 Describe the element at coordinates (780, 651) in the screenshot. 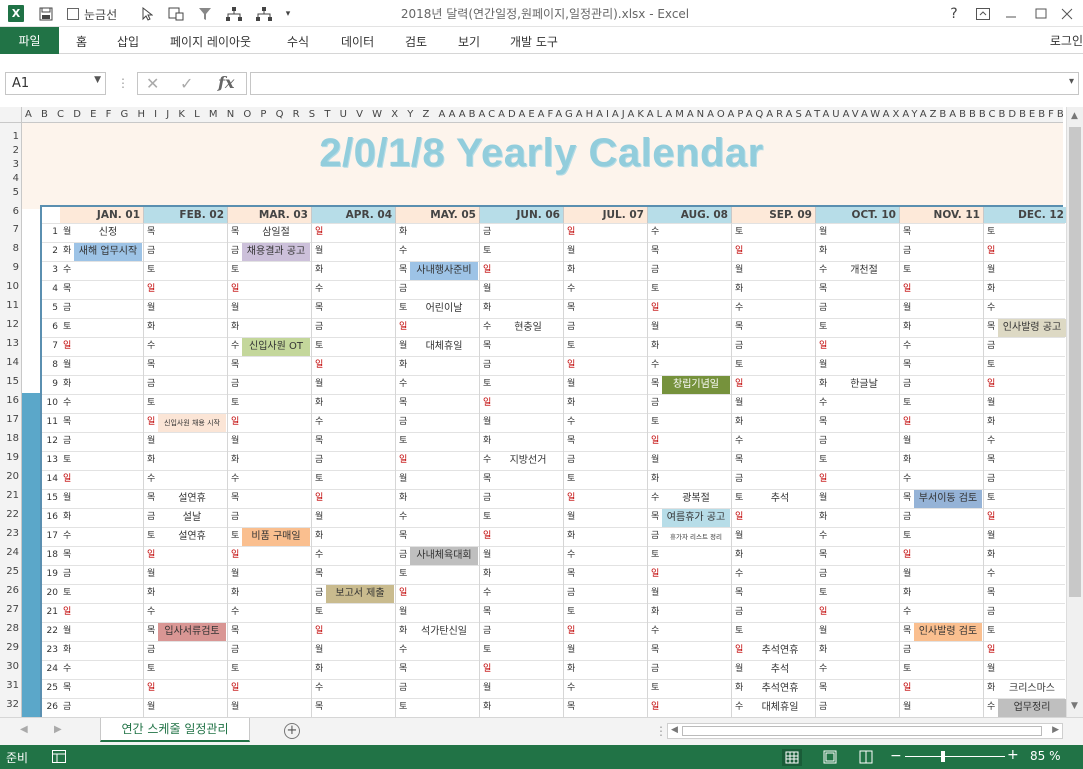

I see `calendar-event: 추석연휴` at that location.